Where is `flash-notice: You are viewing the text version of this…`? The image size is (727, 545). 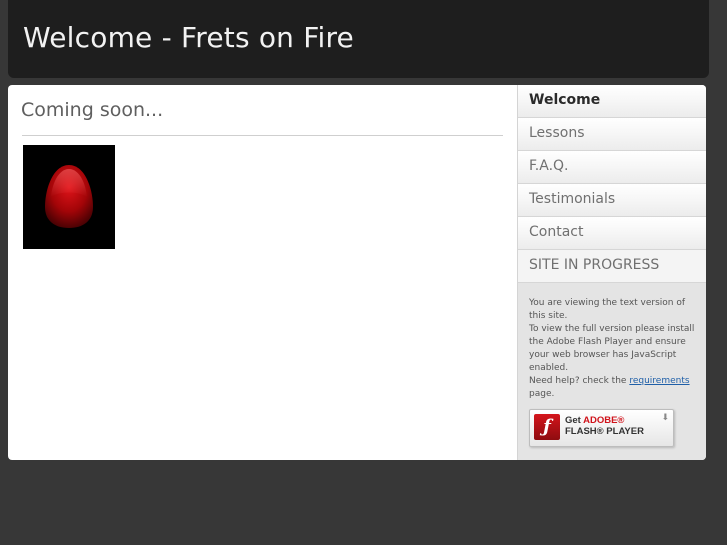
flash-notice: You are viewing the text version of this… is located at coordinates (615, 349).